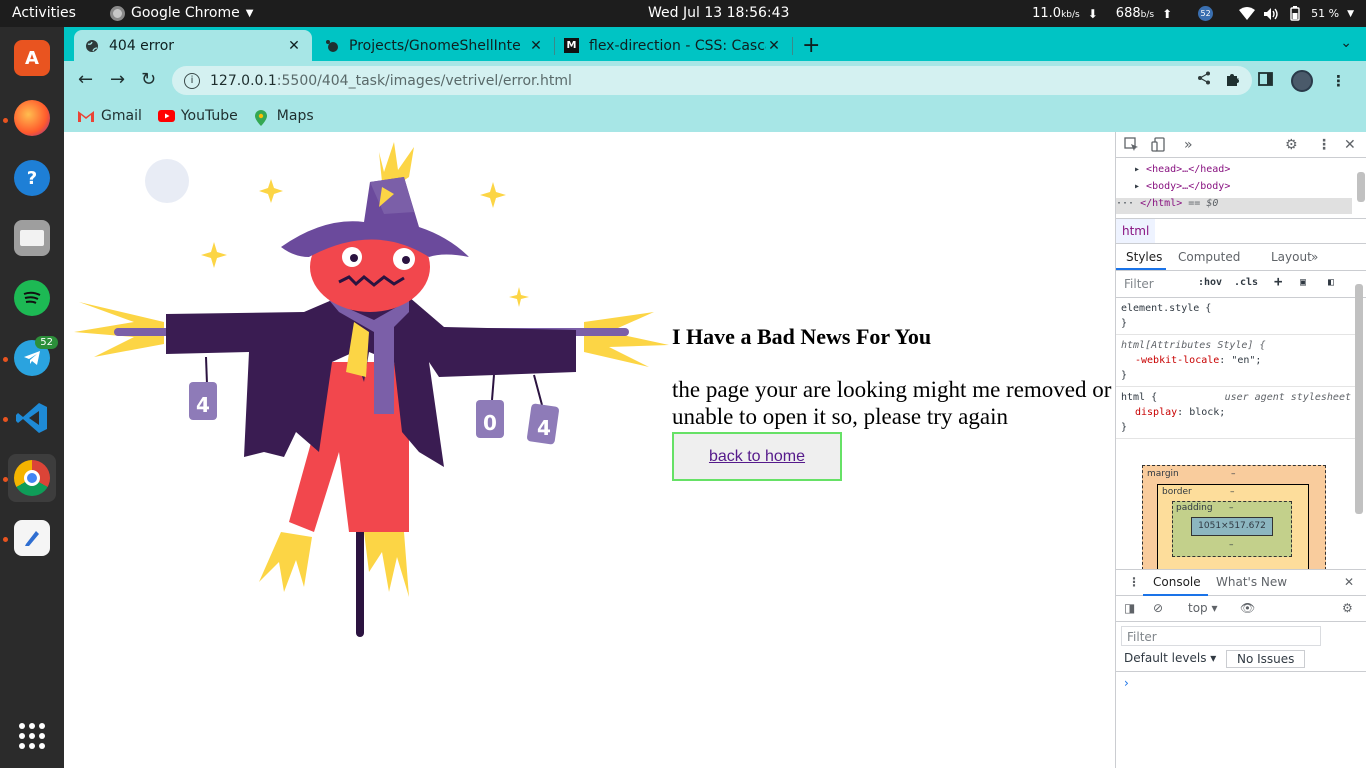 This screenshot has height=768, width=1366. I want to click on scrollbar, so click(1361, 187).